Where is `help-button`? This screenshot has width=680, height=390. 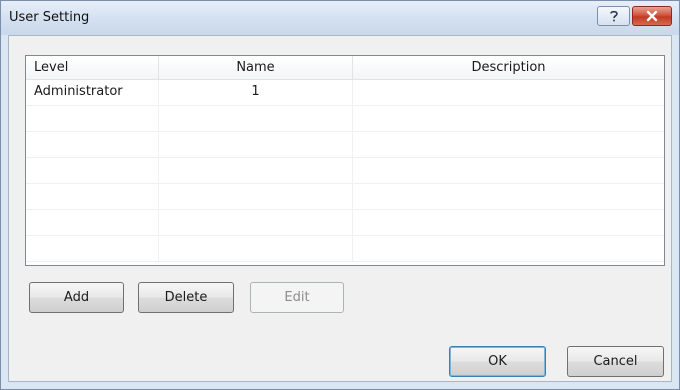
help-button is located at coordinates (613, 16).